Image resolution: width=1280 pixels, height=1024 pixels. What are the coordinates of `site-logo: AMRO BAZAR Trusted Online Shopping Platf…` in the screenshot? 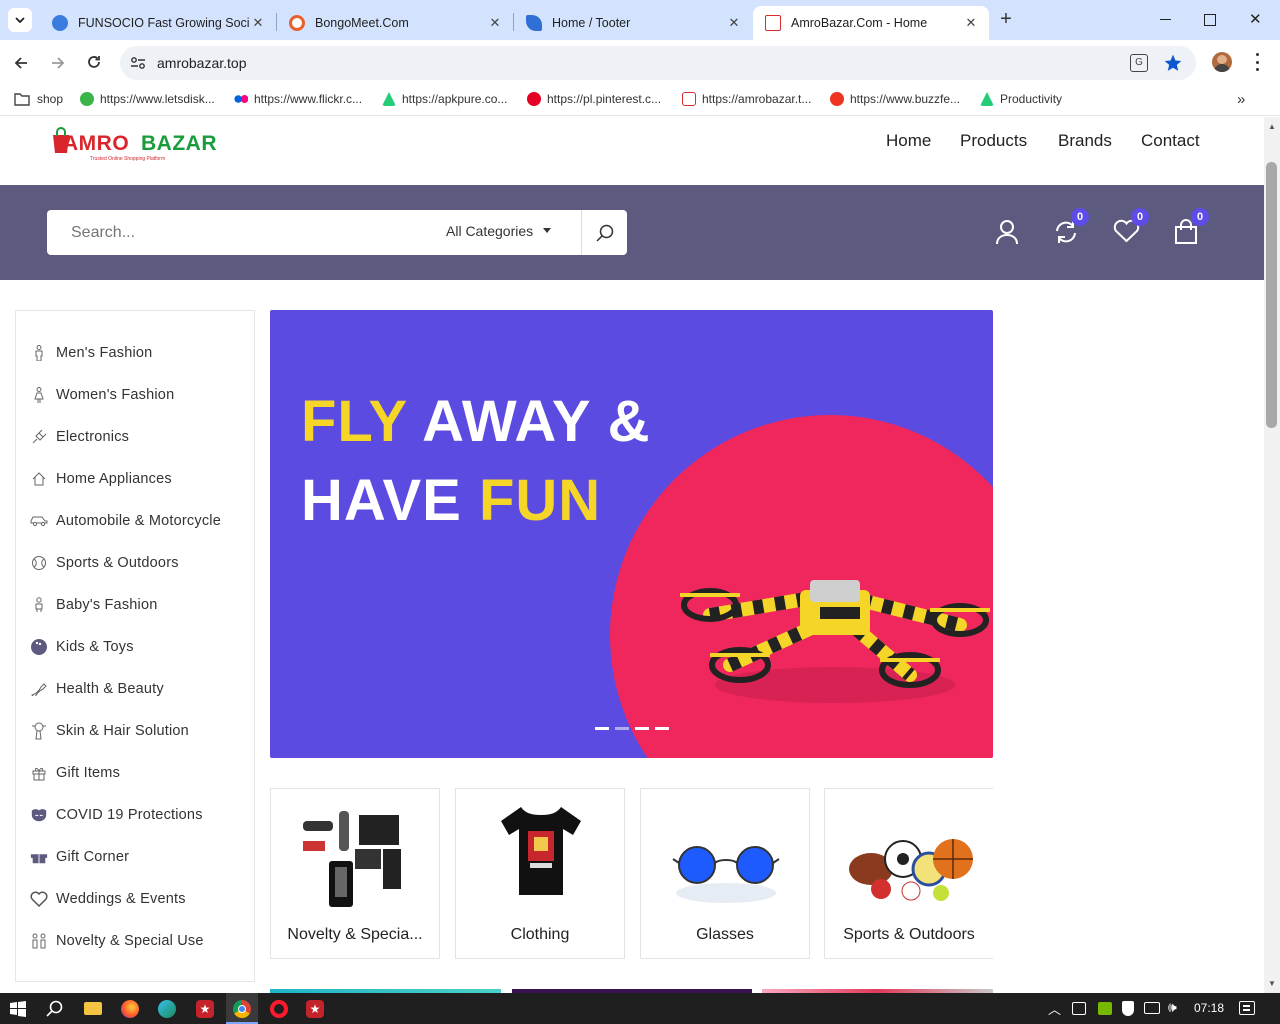 It's located at (140, 147).